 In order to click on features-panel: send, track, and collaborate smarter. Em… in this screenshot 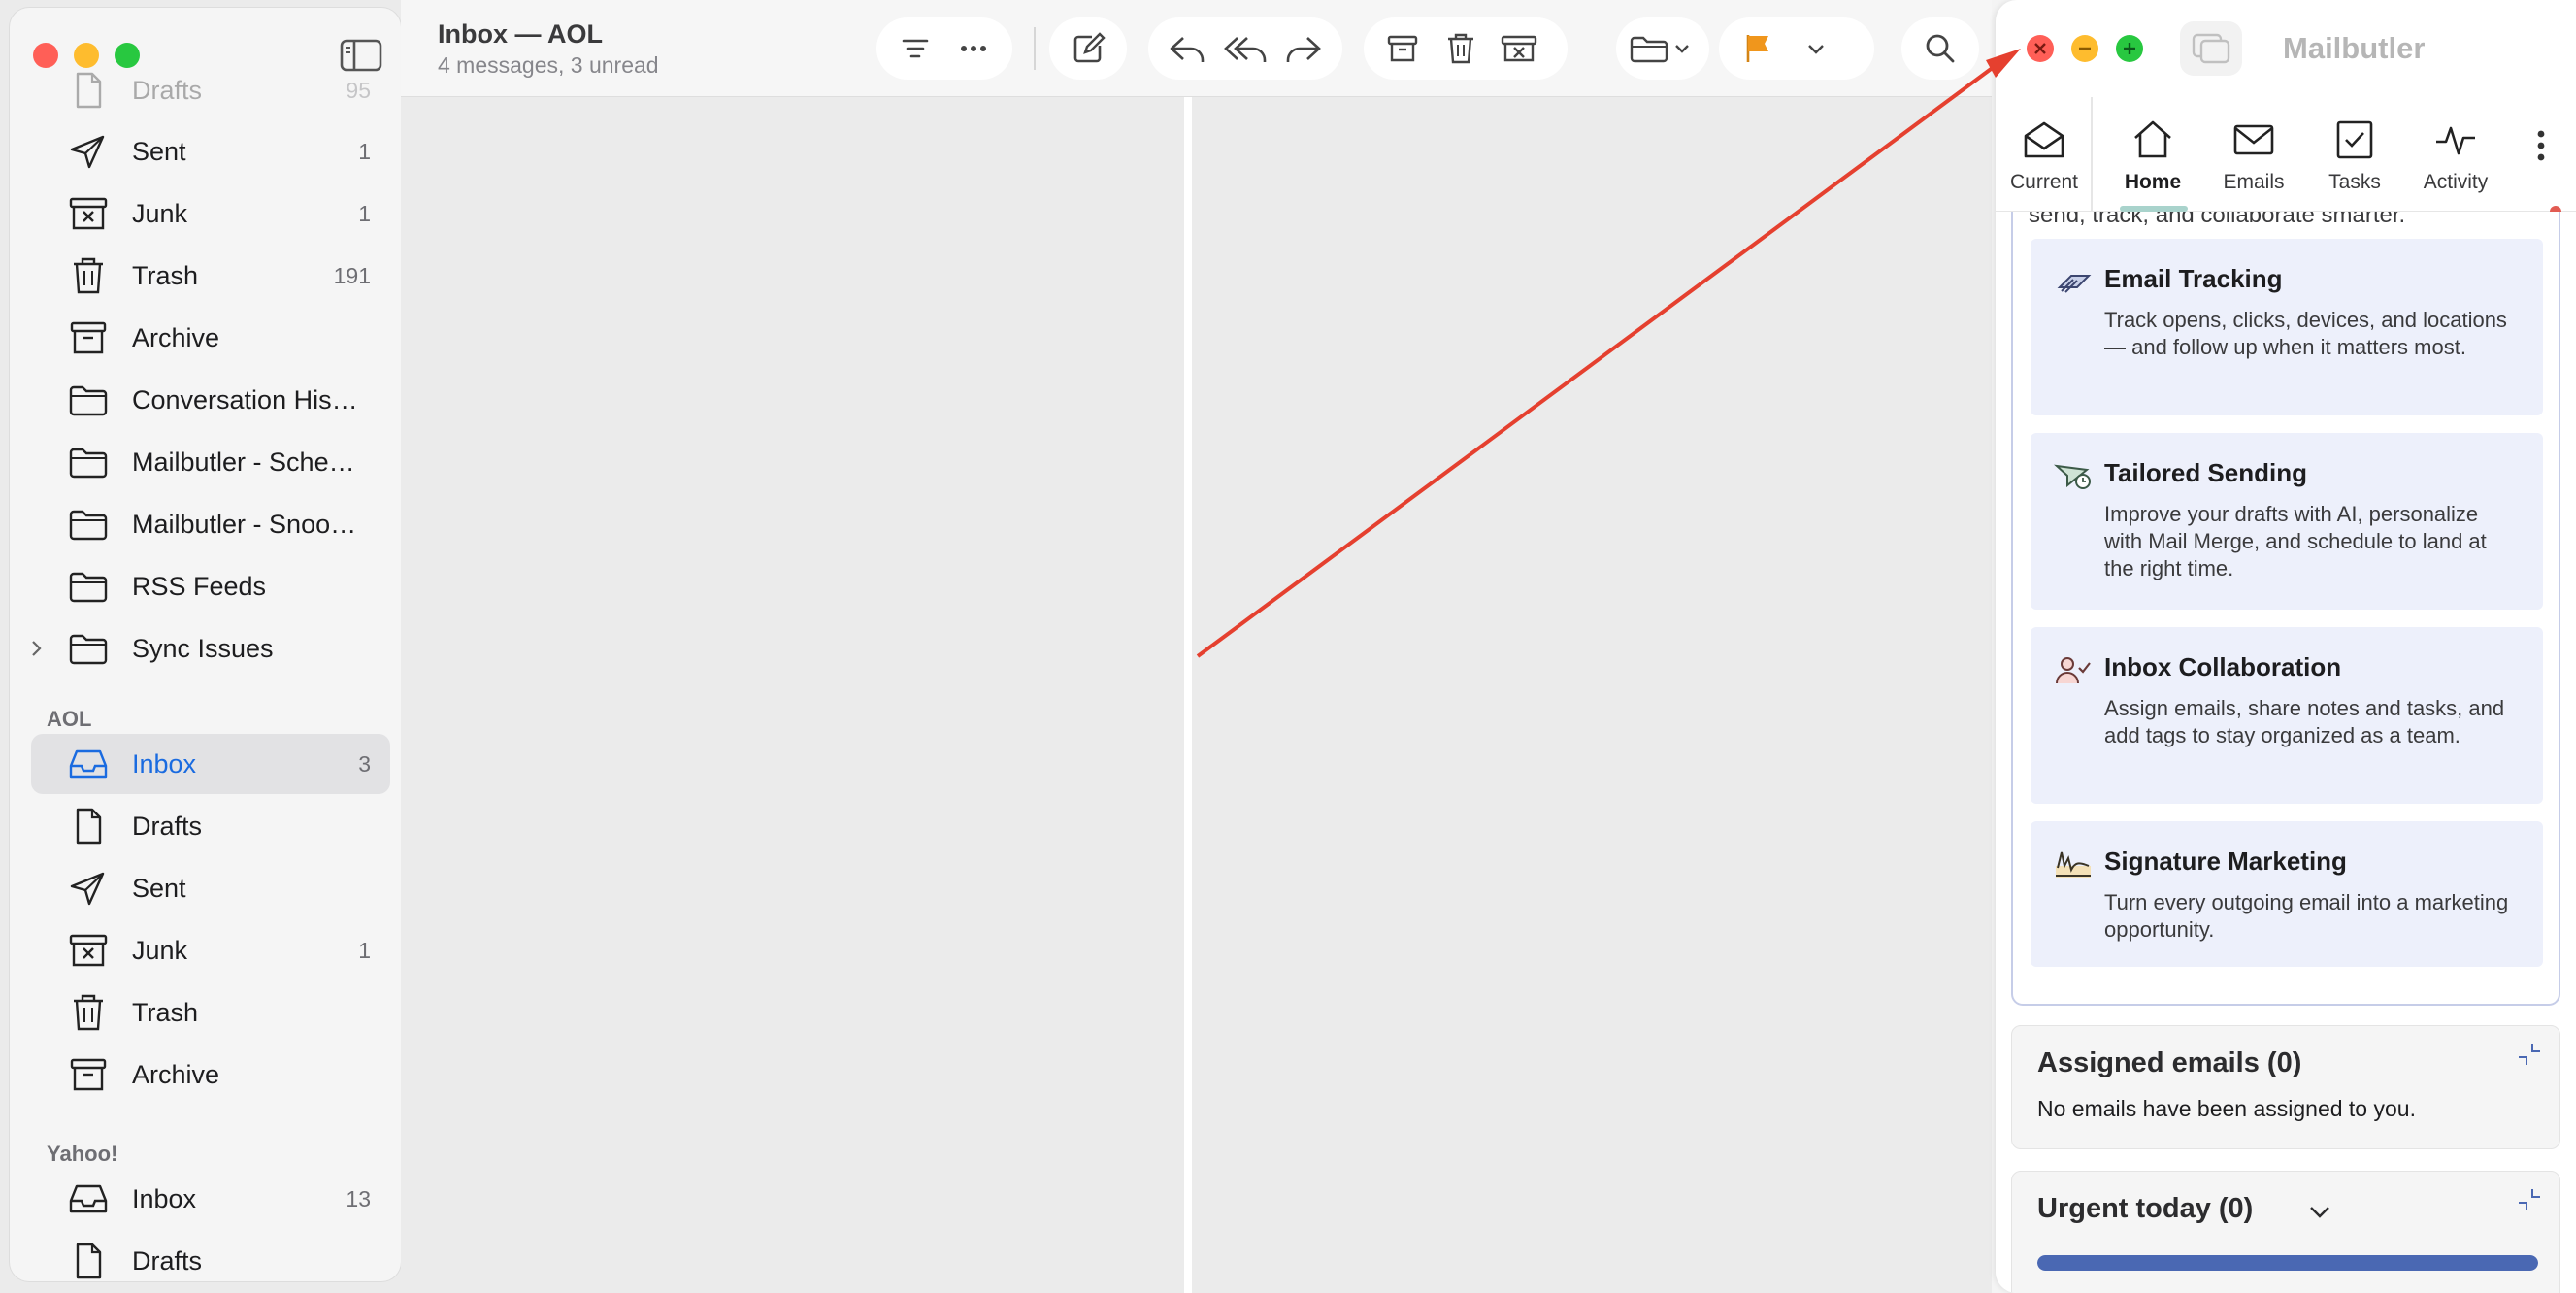, I will do `click(2285, 609)`.